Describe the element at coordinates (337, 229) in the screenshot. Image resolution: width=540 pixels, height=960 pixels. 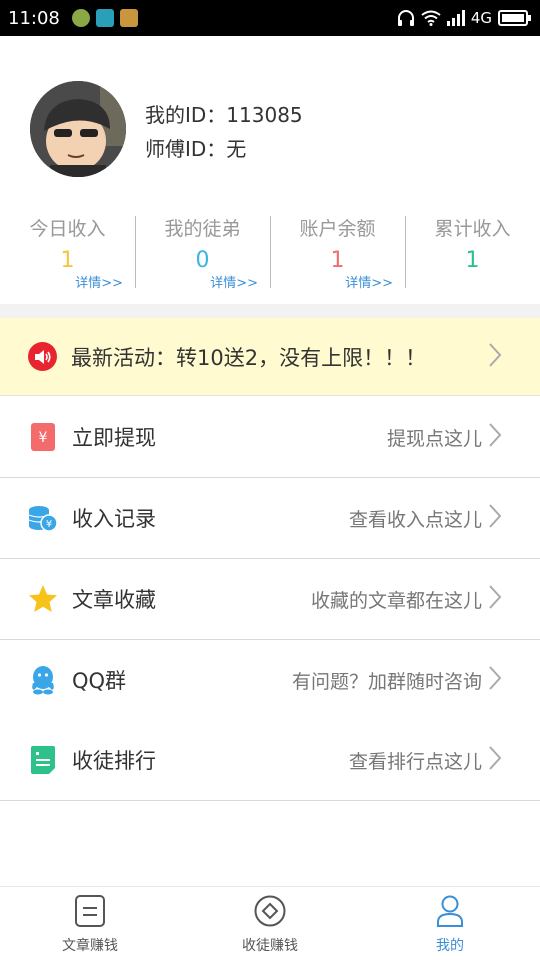
I see `stat-label: 账户余额` at that location.